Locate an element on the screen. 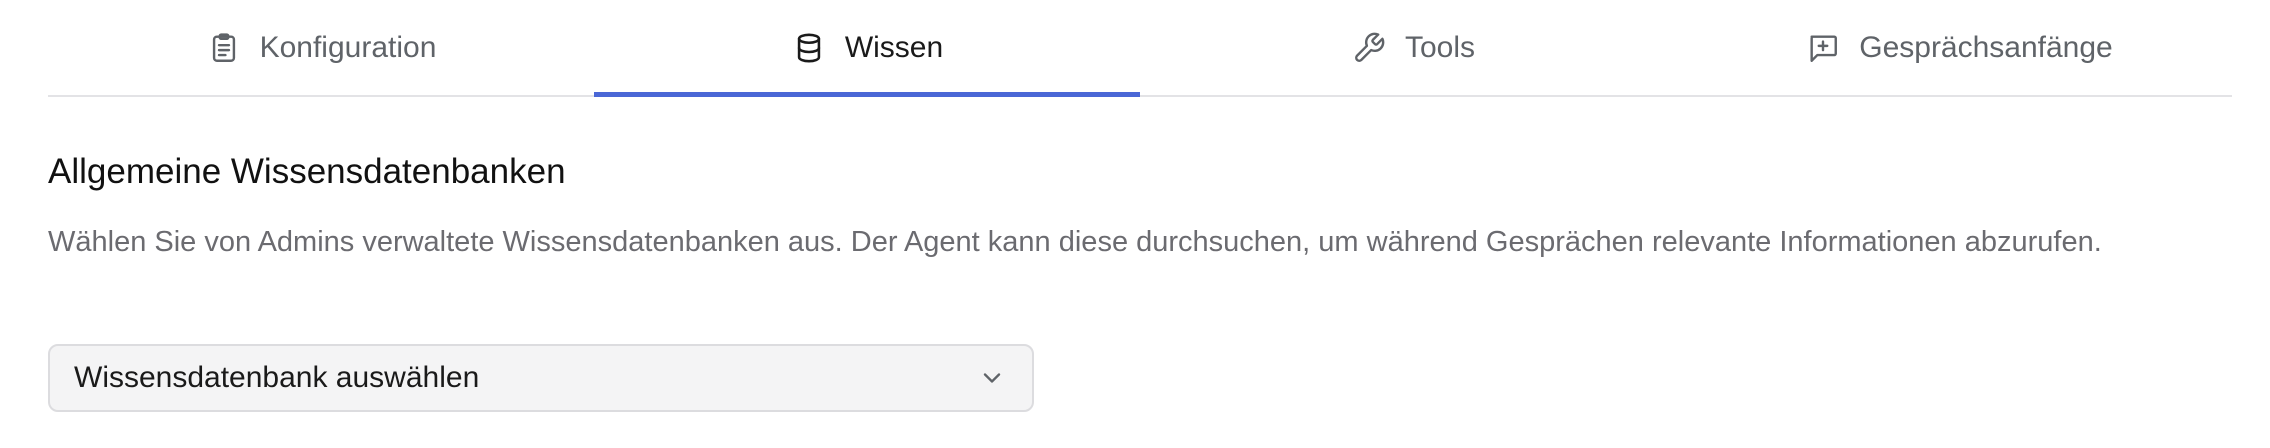 The height and width of the screenshot is (448, 2270). section-title: Allgemeine Wissensdatenbanken is located at coordinates (307, 171).